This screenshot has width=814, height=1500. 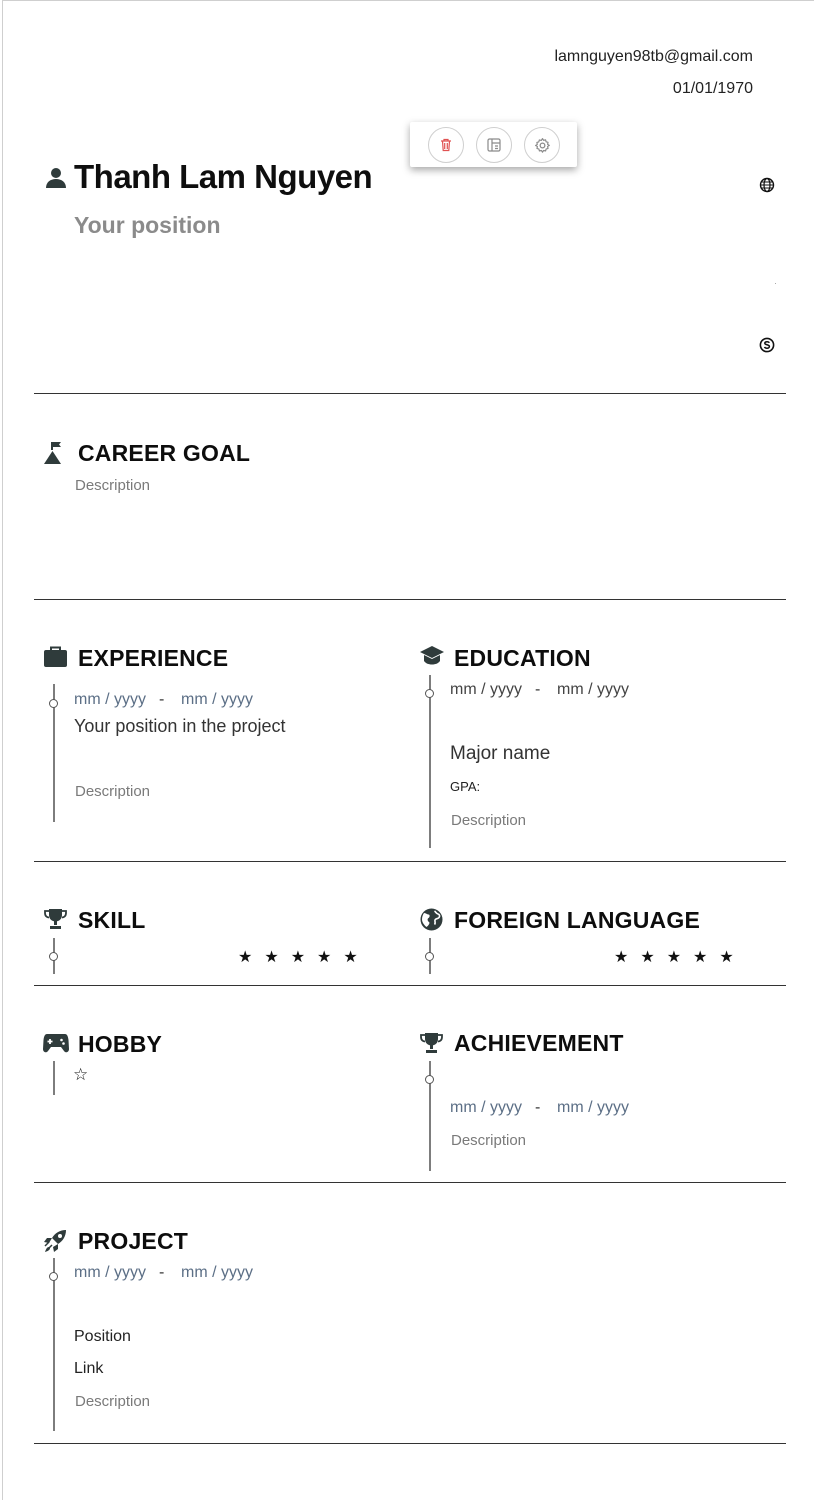 I want to click on education-title: EDUCATION, so click(x=522, y=658).